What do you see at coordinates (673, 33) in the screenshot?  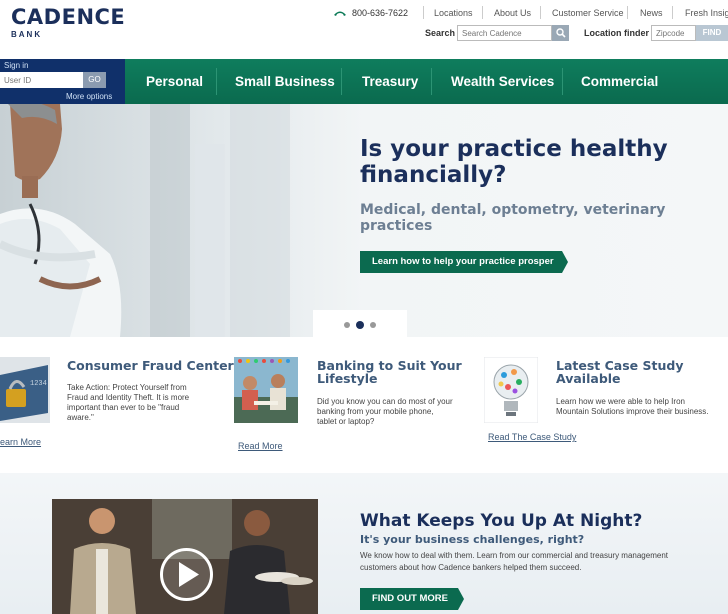 I see `zipcode-input` at bounding box center [673, 33].